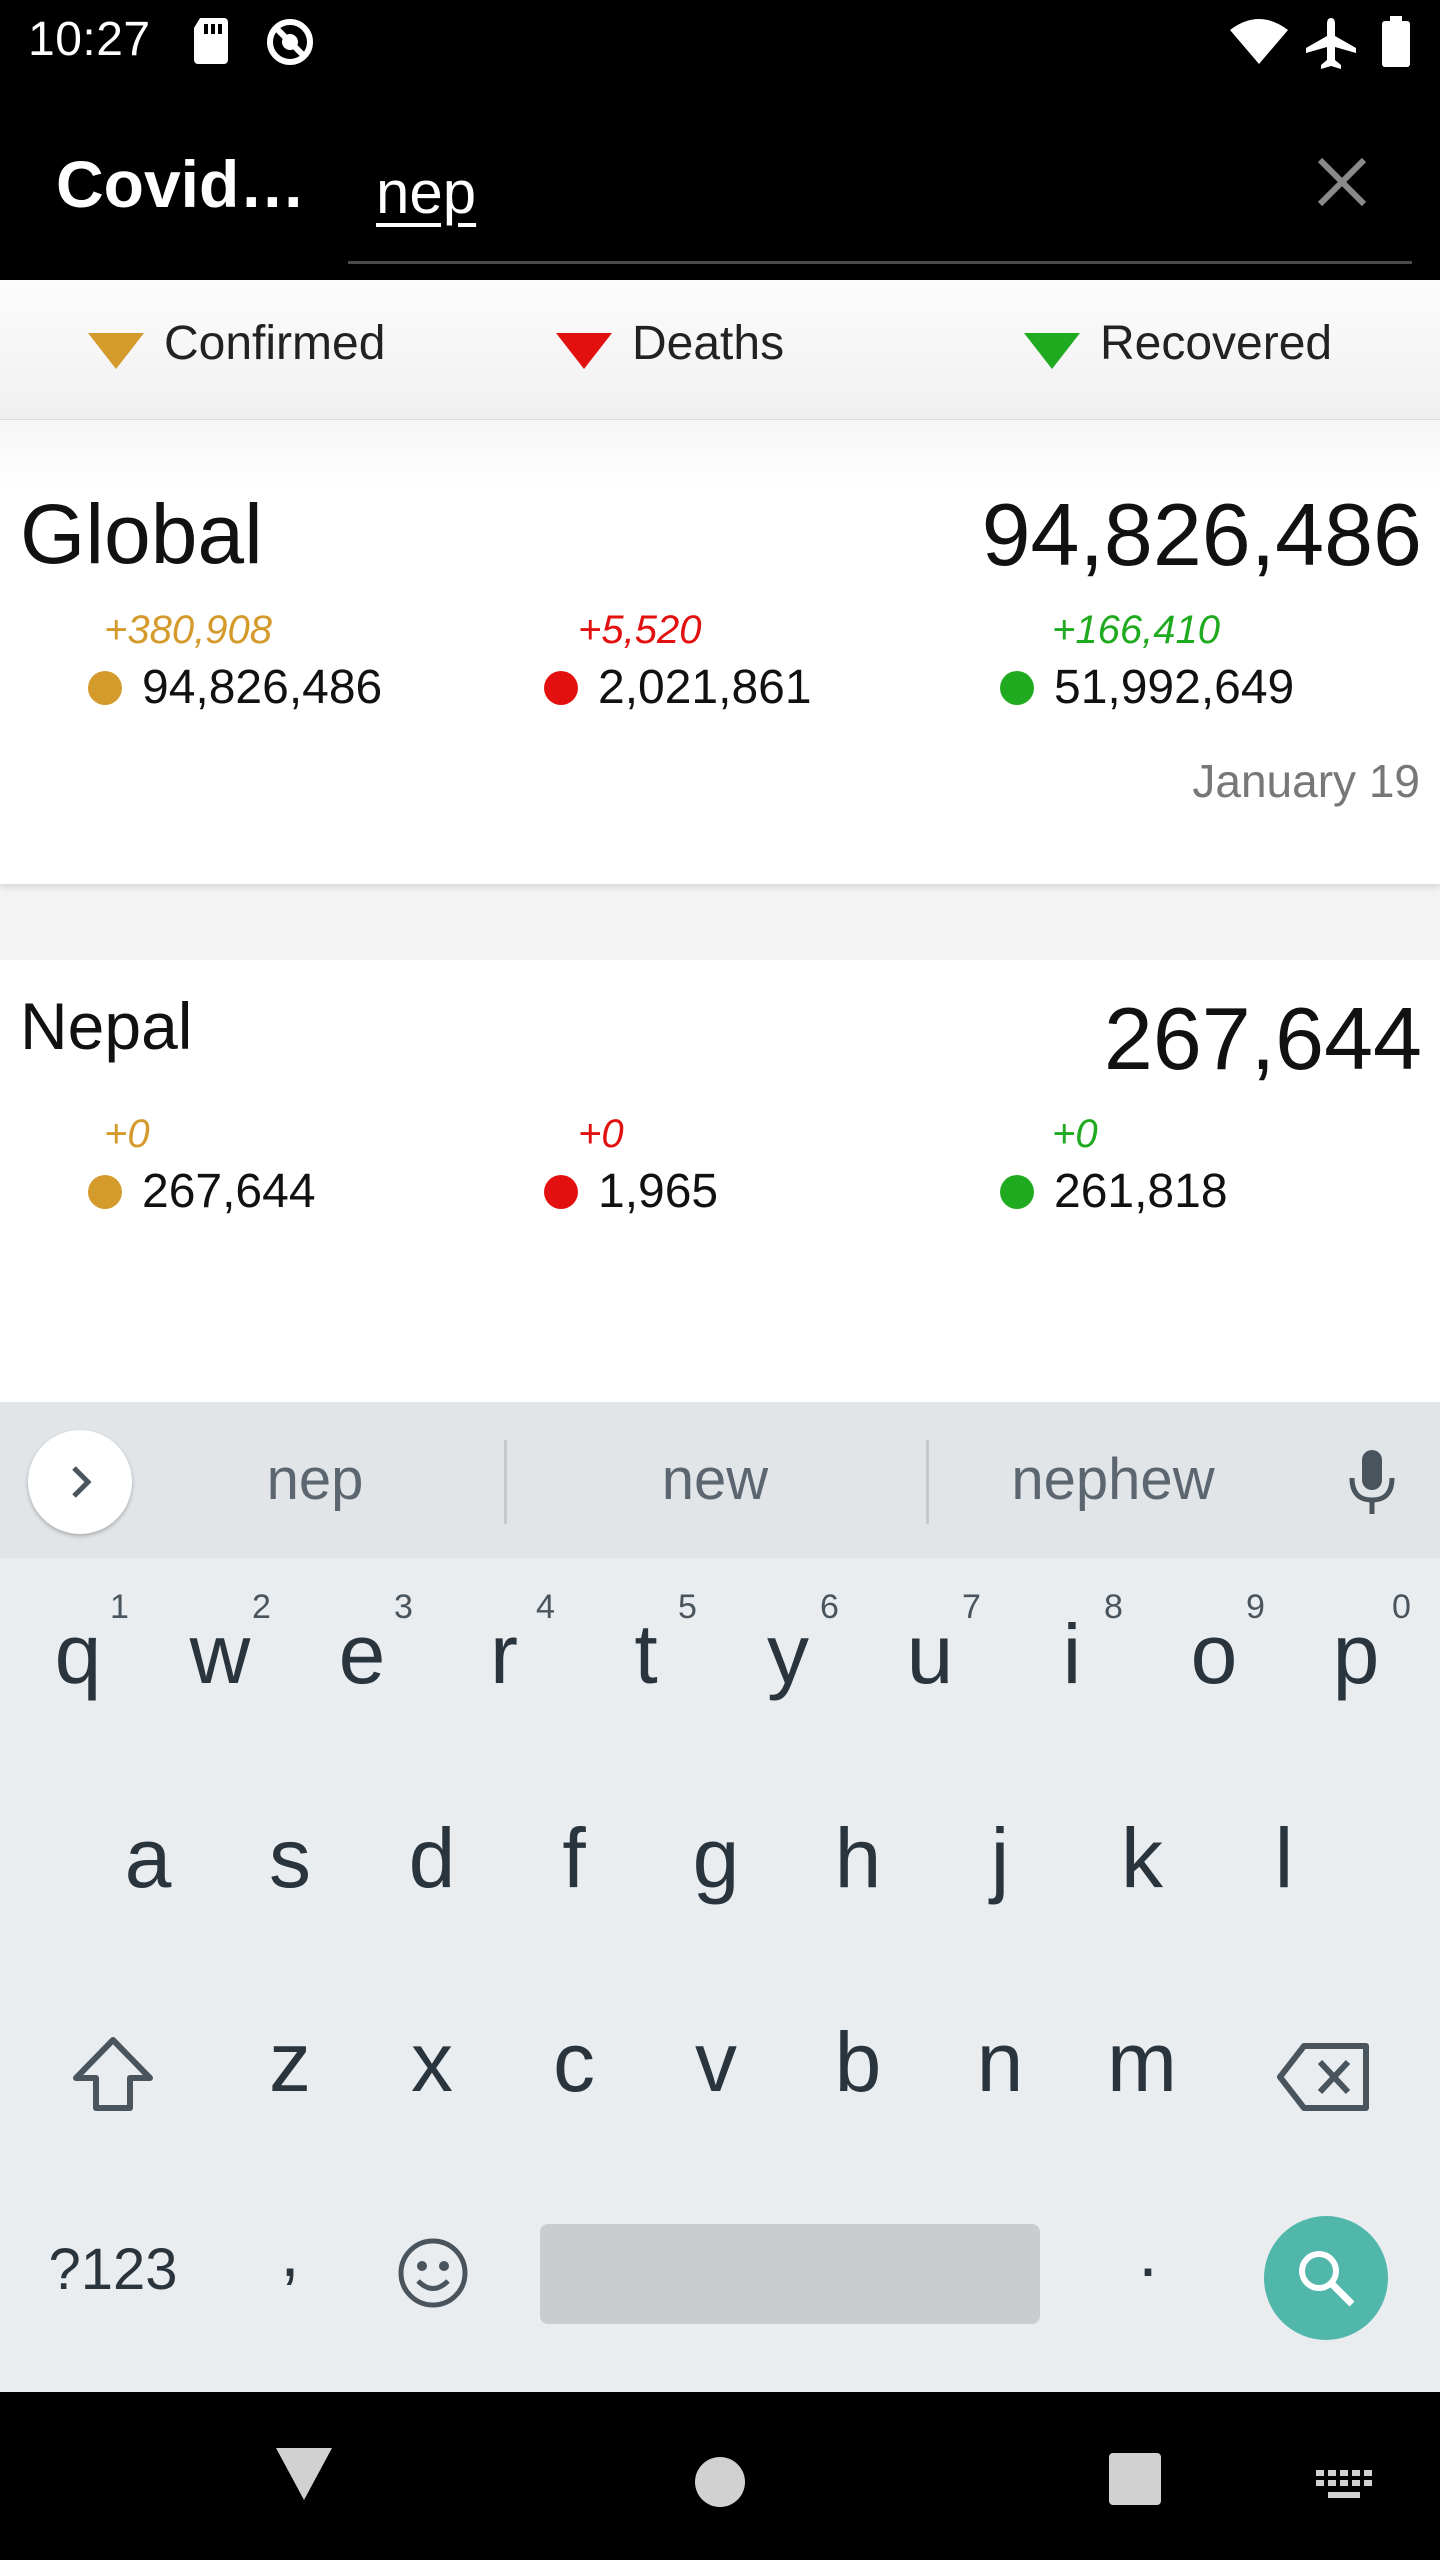 Image resolution: width=1440 pixels, height=2560 pixels. What do you see at coordinates (1000, 1858) in the screenshot?
I see `key-j: j` at bounding box center [1000, 1858].